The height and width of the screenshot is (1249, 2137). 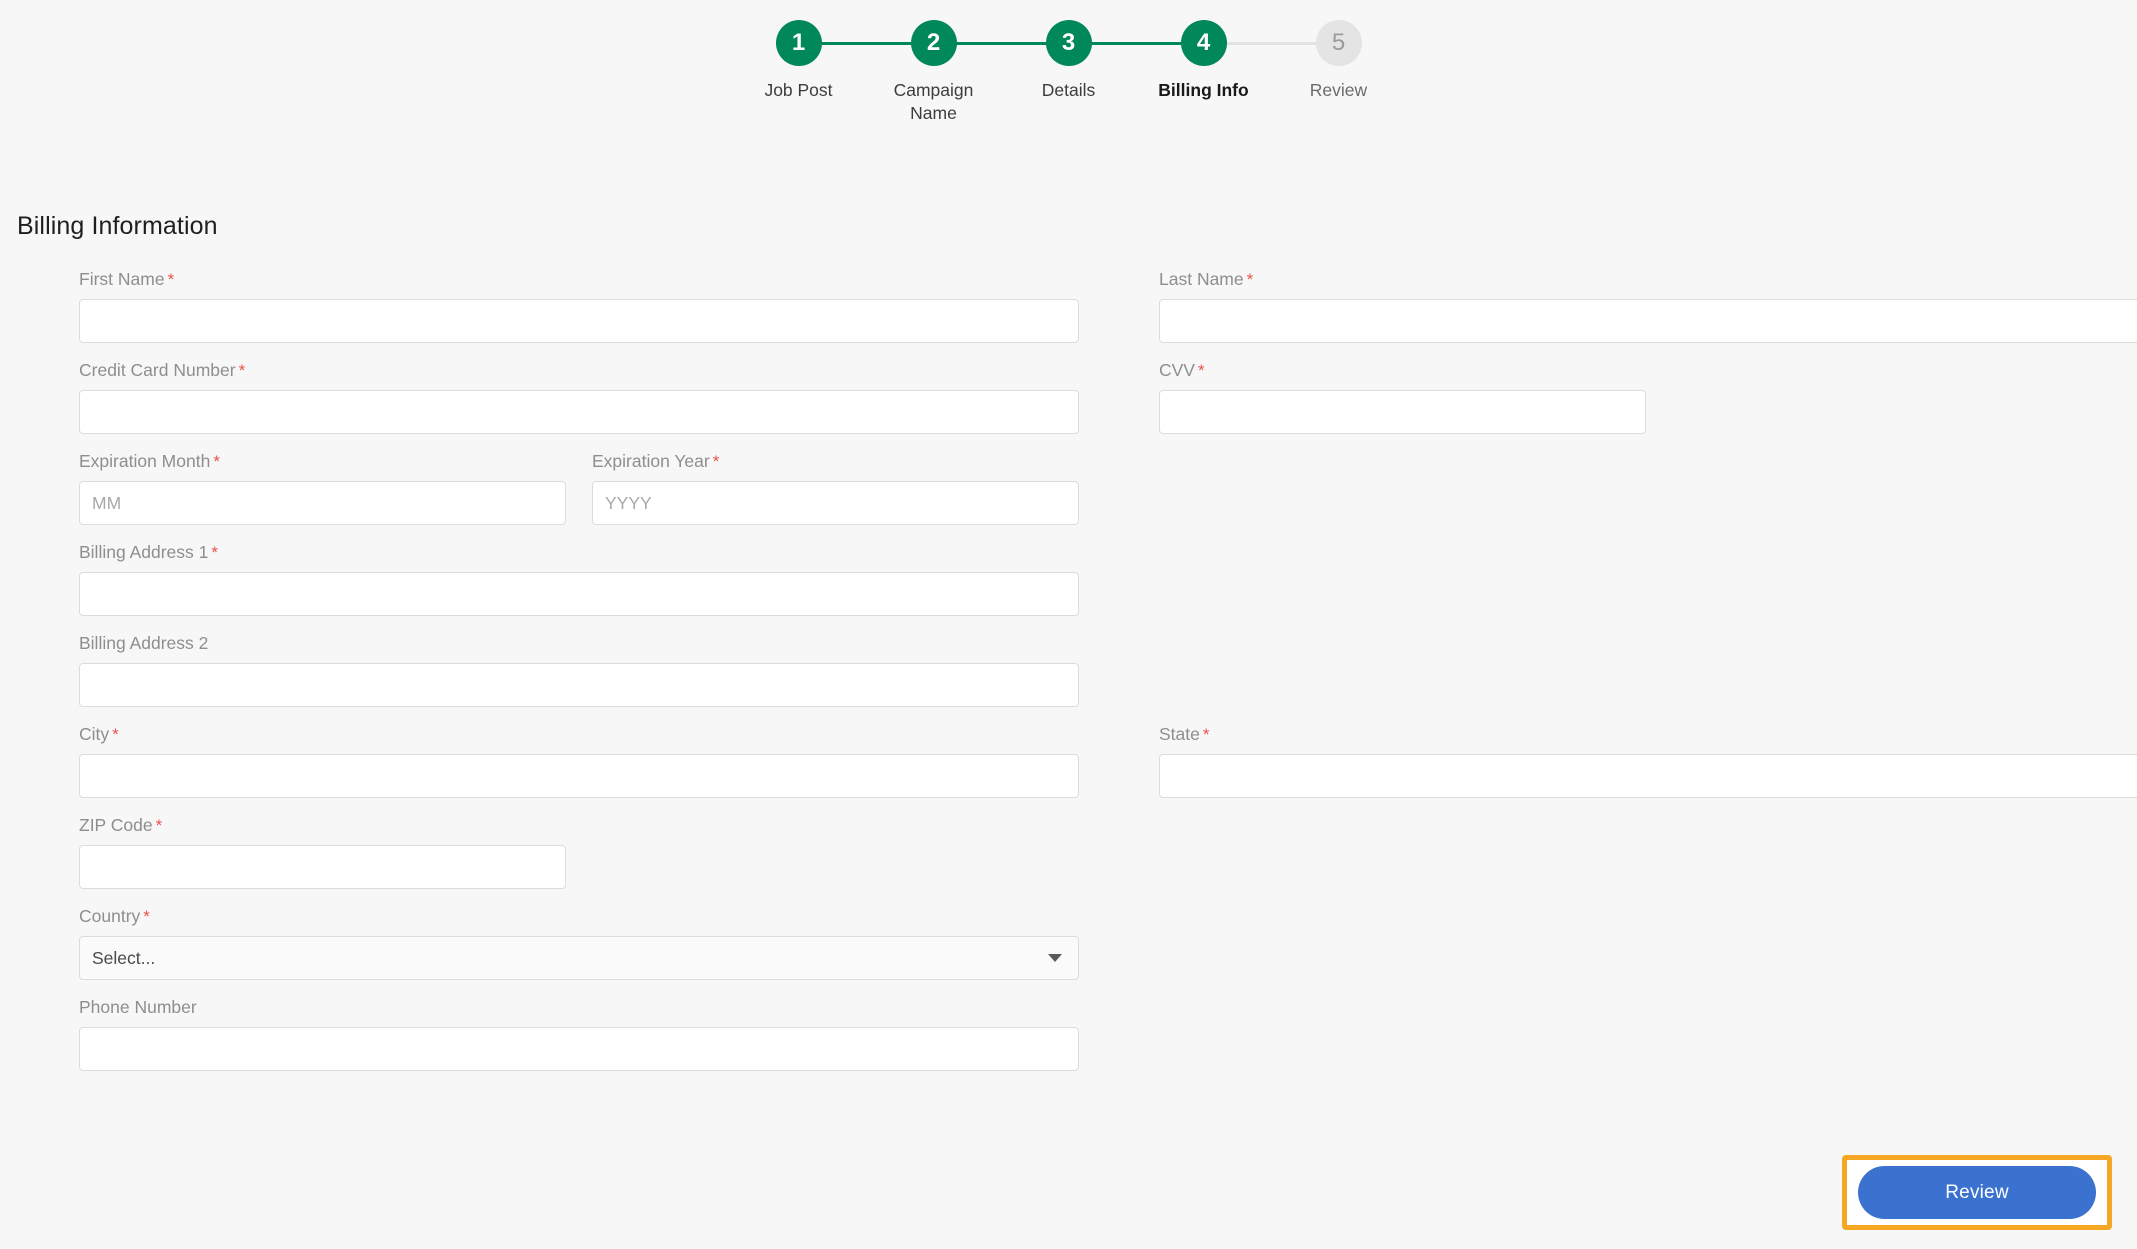 I want to click on form-row-card: Credit Card Number * CVV *, so click(x=1068, y=397).